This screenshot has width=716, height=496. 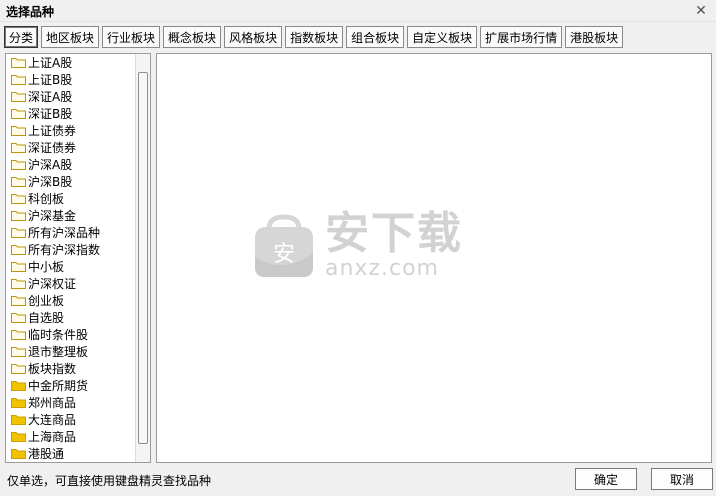 What do you see at coordinates (46, 301) in the screenshot?
I see `tree-item-label: 创业板` at bounding box center [46, 301].